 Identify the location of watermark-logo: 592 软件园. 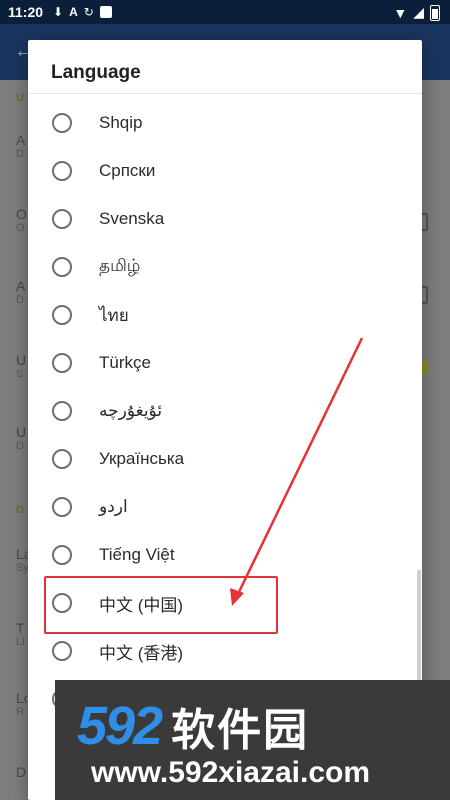
(193, 726).